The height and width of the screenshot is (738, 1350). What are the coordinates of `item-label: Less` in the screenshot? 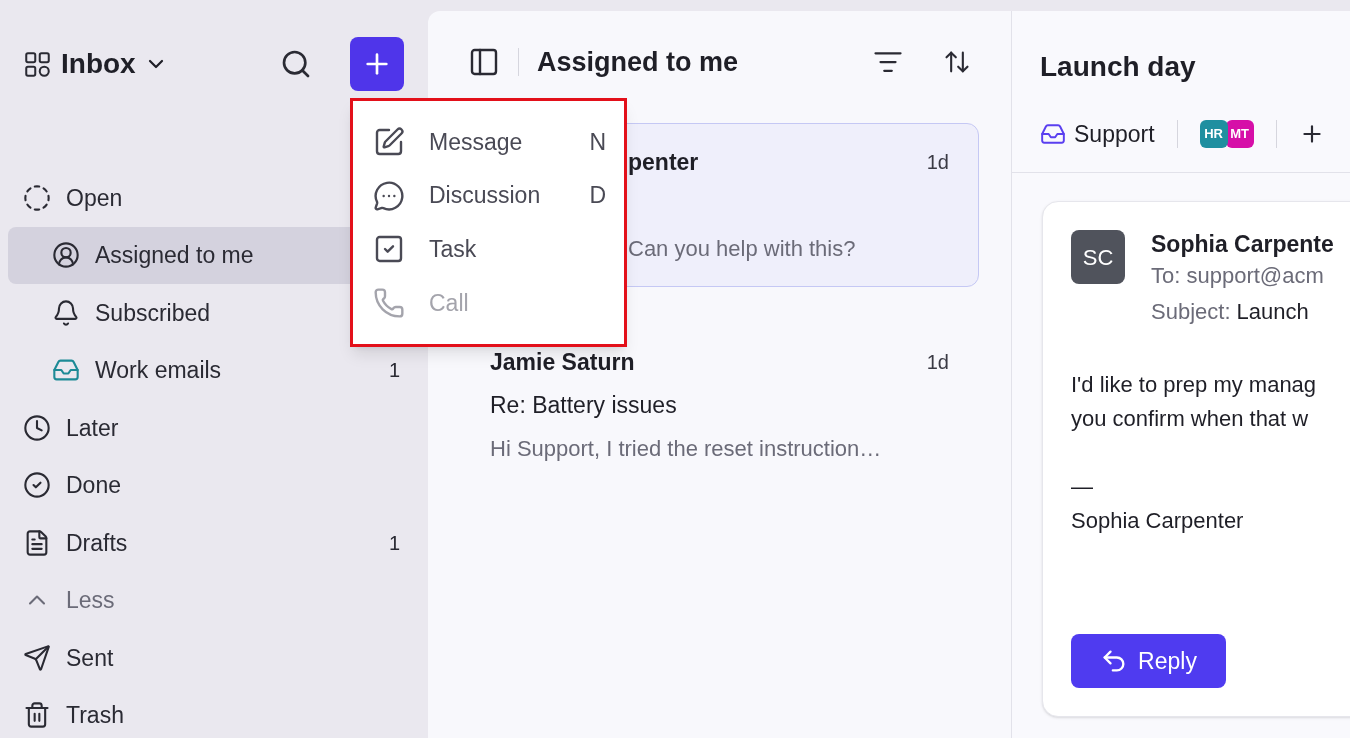 It's located at (90, 600).